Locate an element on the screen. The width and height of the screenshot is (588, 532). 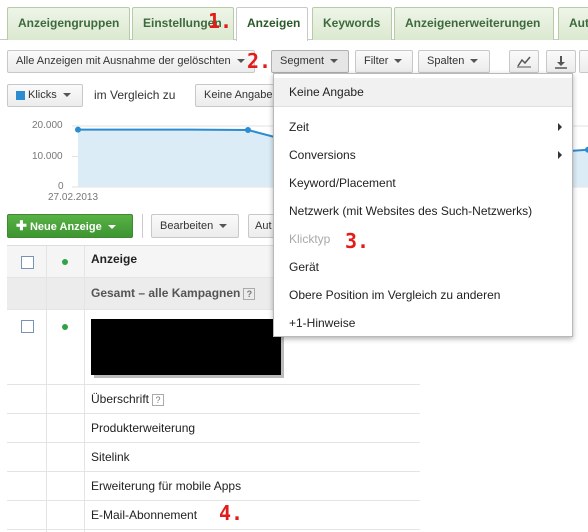
annotation-step-2: 2. is located at coordinates (259, 61).